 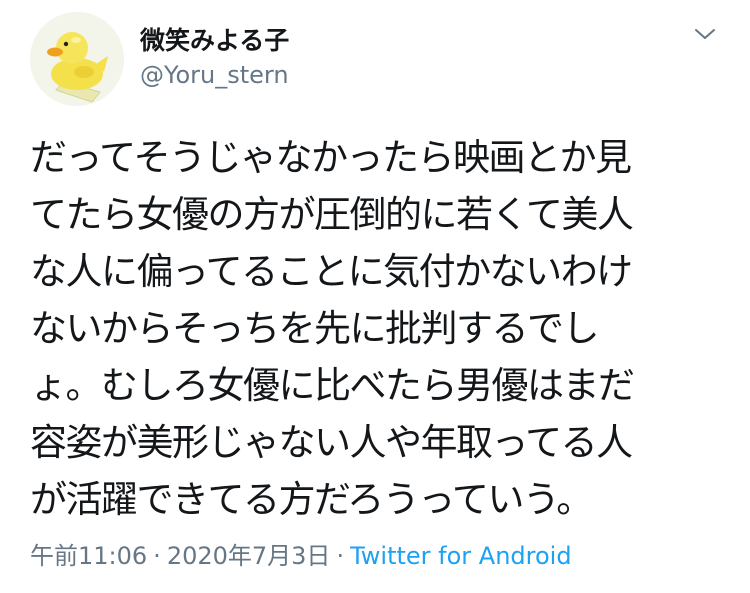 I want to click on tweet-date: 2020年7月3日, so click(x=249, y=556).